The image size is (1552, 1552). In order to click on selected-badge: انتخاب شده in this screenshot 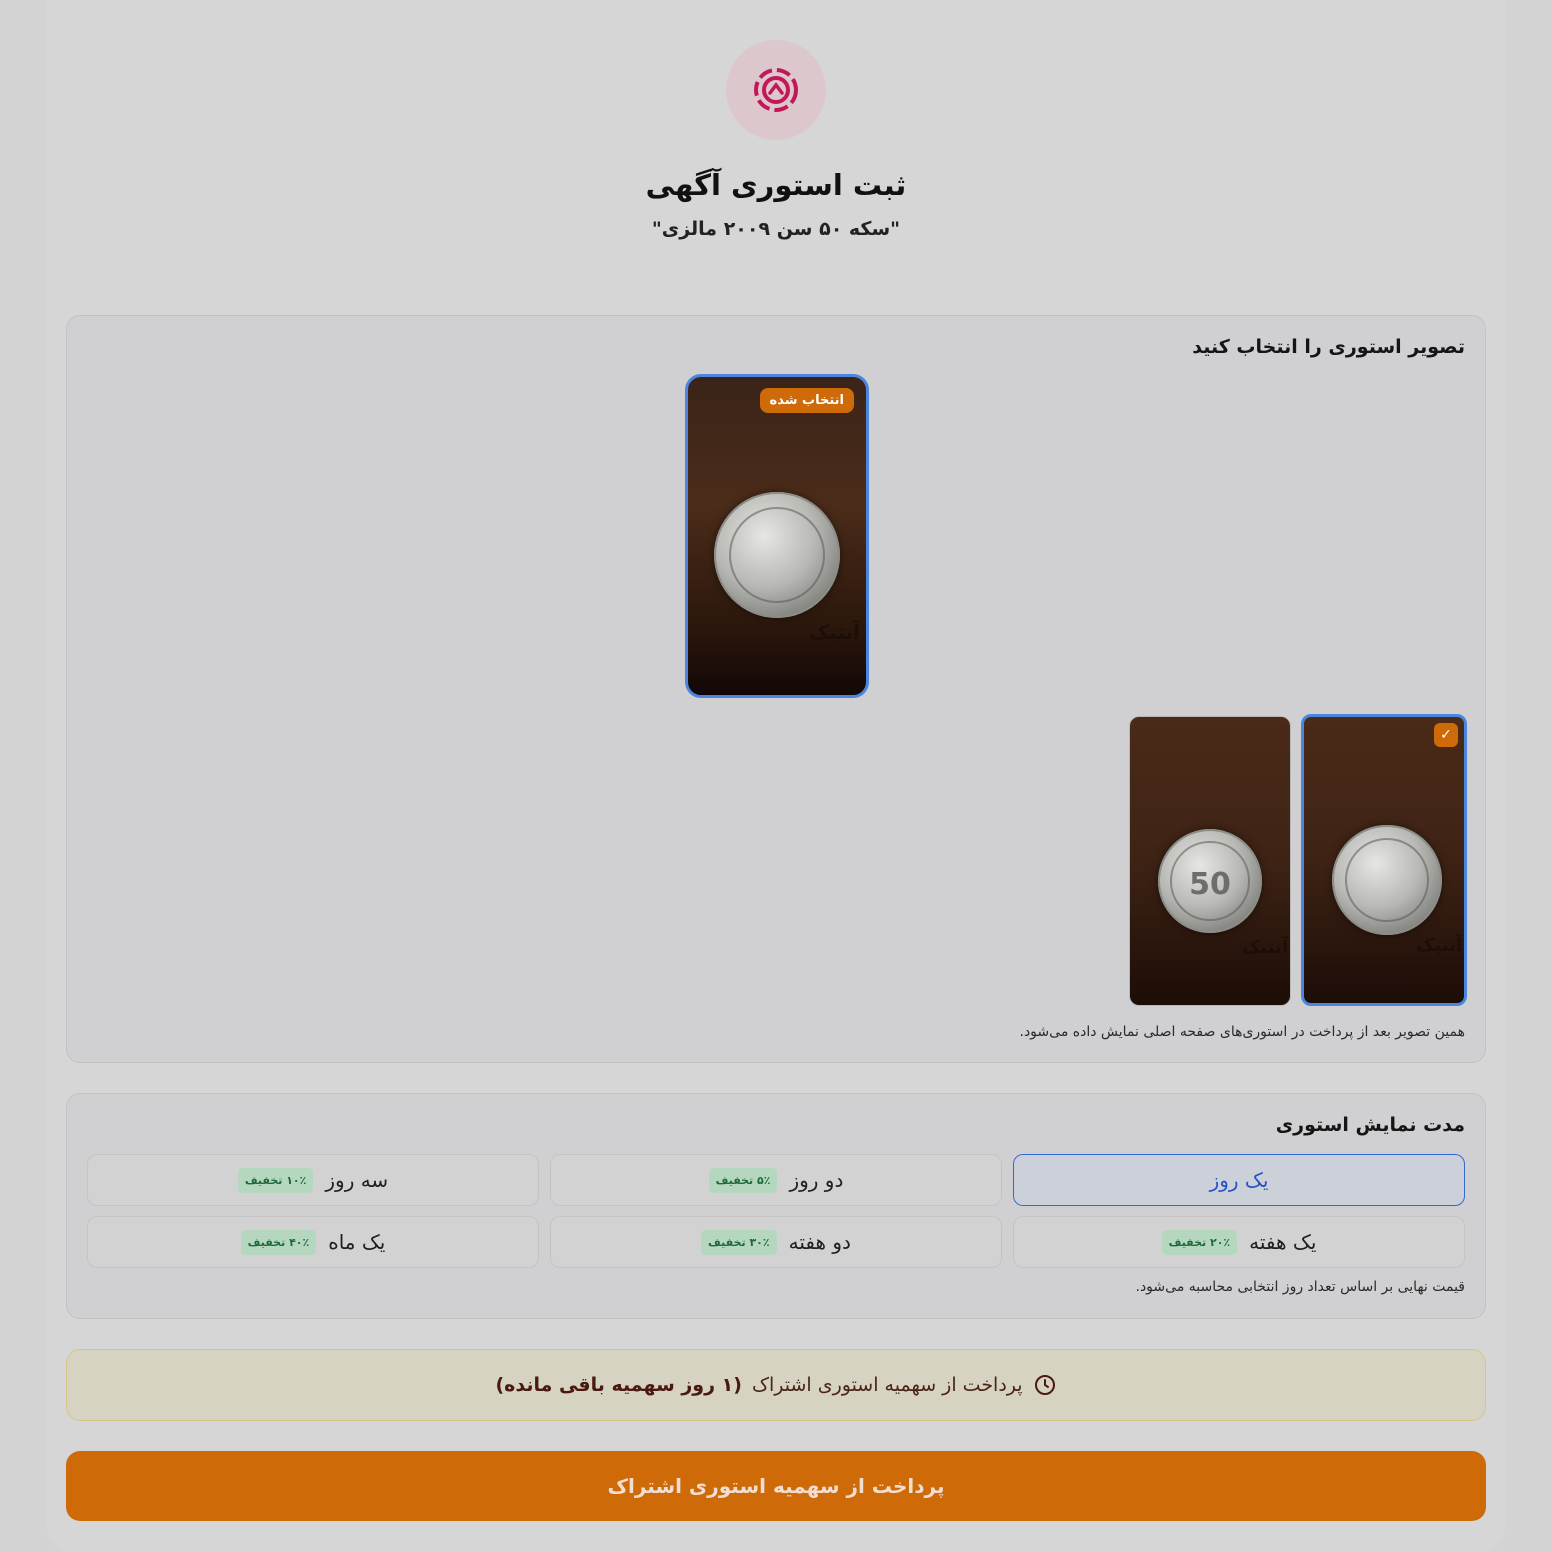, I will do `click(806, 400)`.